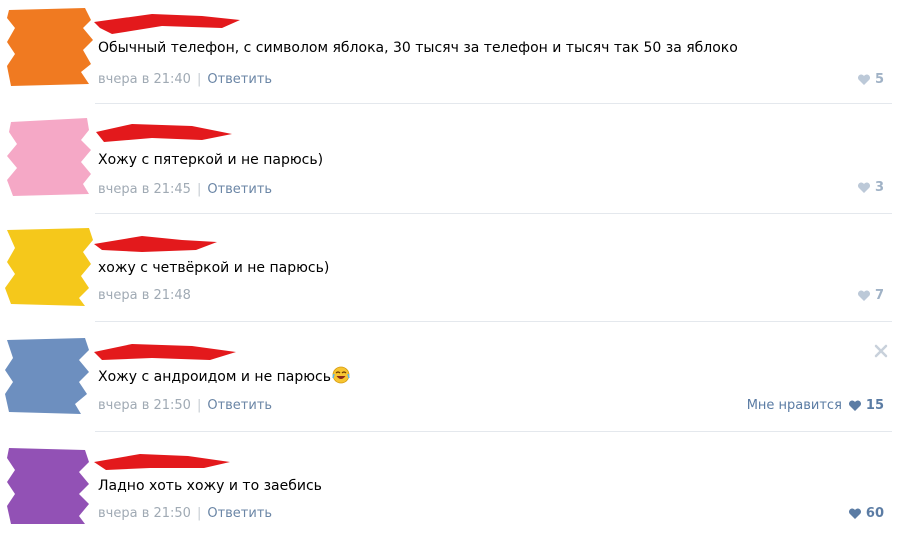  Describe the element at coordinates (144, 79) in the screenshot. I see `comment-time: вчера в 21:40` at that location.